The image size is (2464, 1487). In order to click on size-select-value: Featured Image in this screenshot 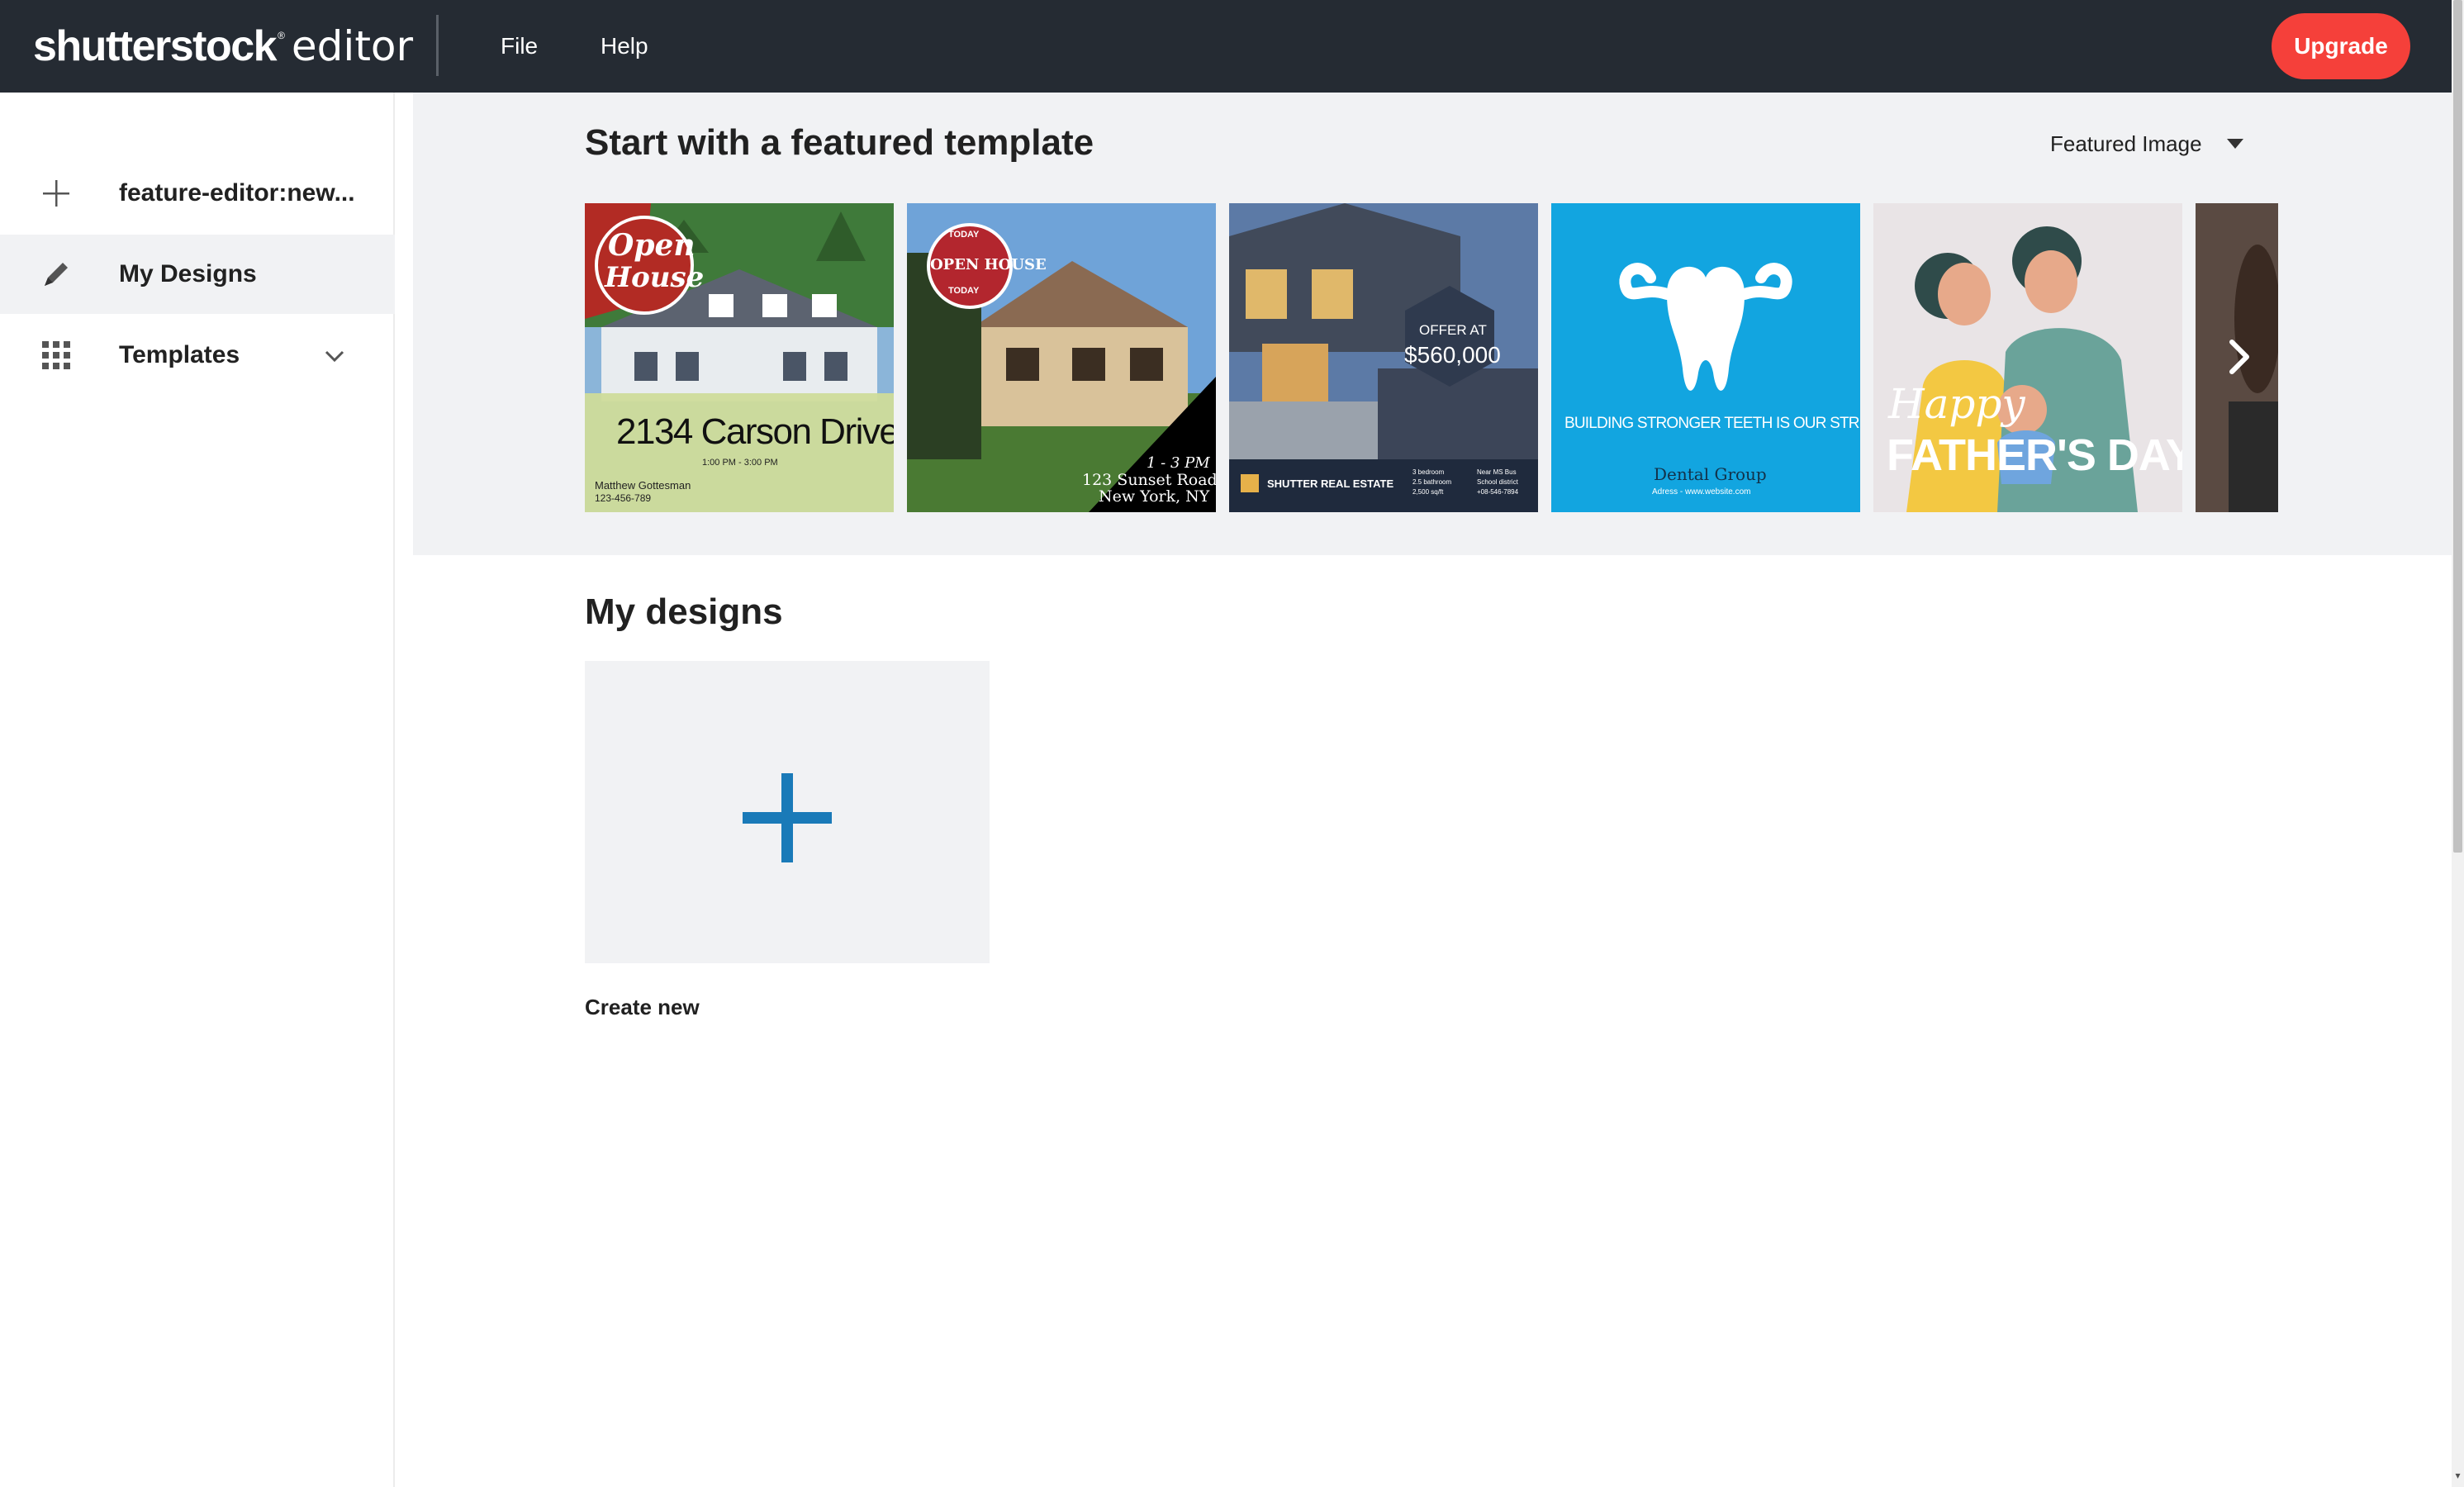, I will do `click(2126, 143)`.